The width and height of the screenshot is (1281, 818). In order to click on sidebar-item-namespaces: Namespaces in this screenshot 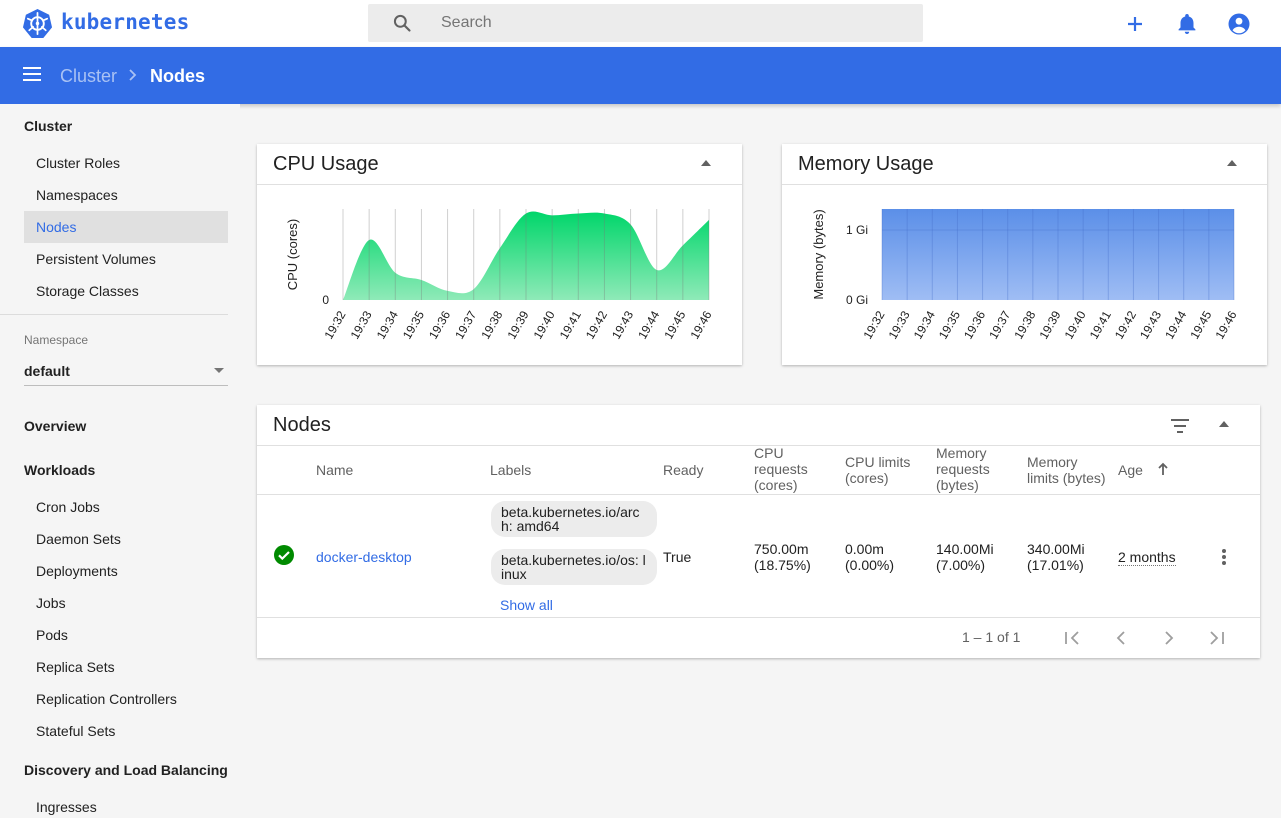, I will do `click(126, 195)`.